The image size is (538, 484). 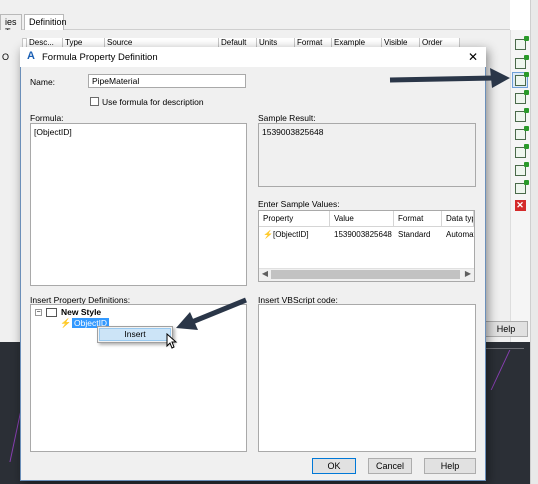 I want to click on property-set-icon, so click(x=51, y=312).